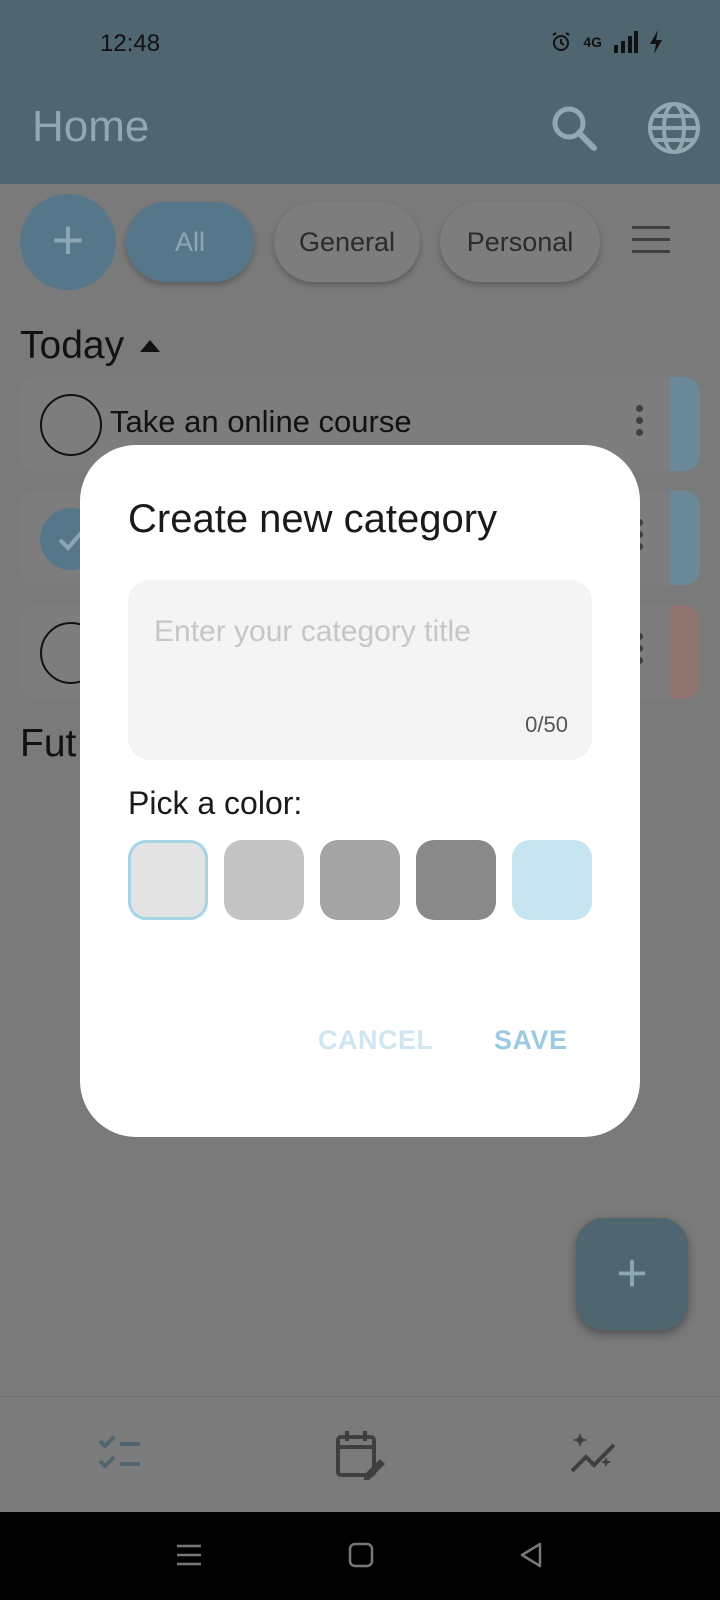 The height and width of the screenshot is (1600, 720). What do you see at coordinates (313, 519) in the screenshot?
I see `dialog-title: Create new category` at bounding box center [313, 519].